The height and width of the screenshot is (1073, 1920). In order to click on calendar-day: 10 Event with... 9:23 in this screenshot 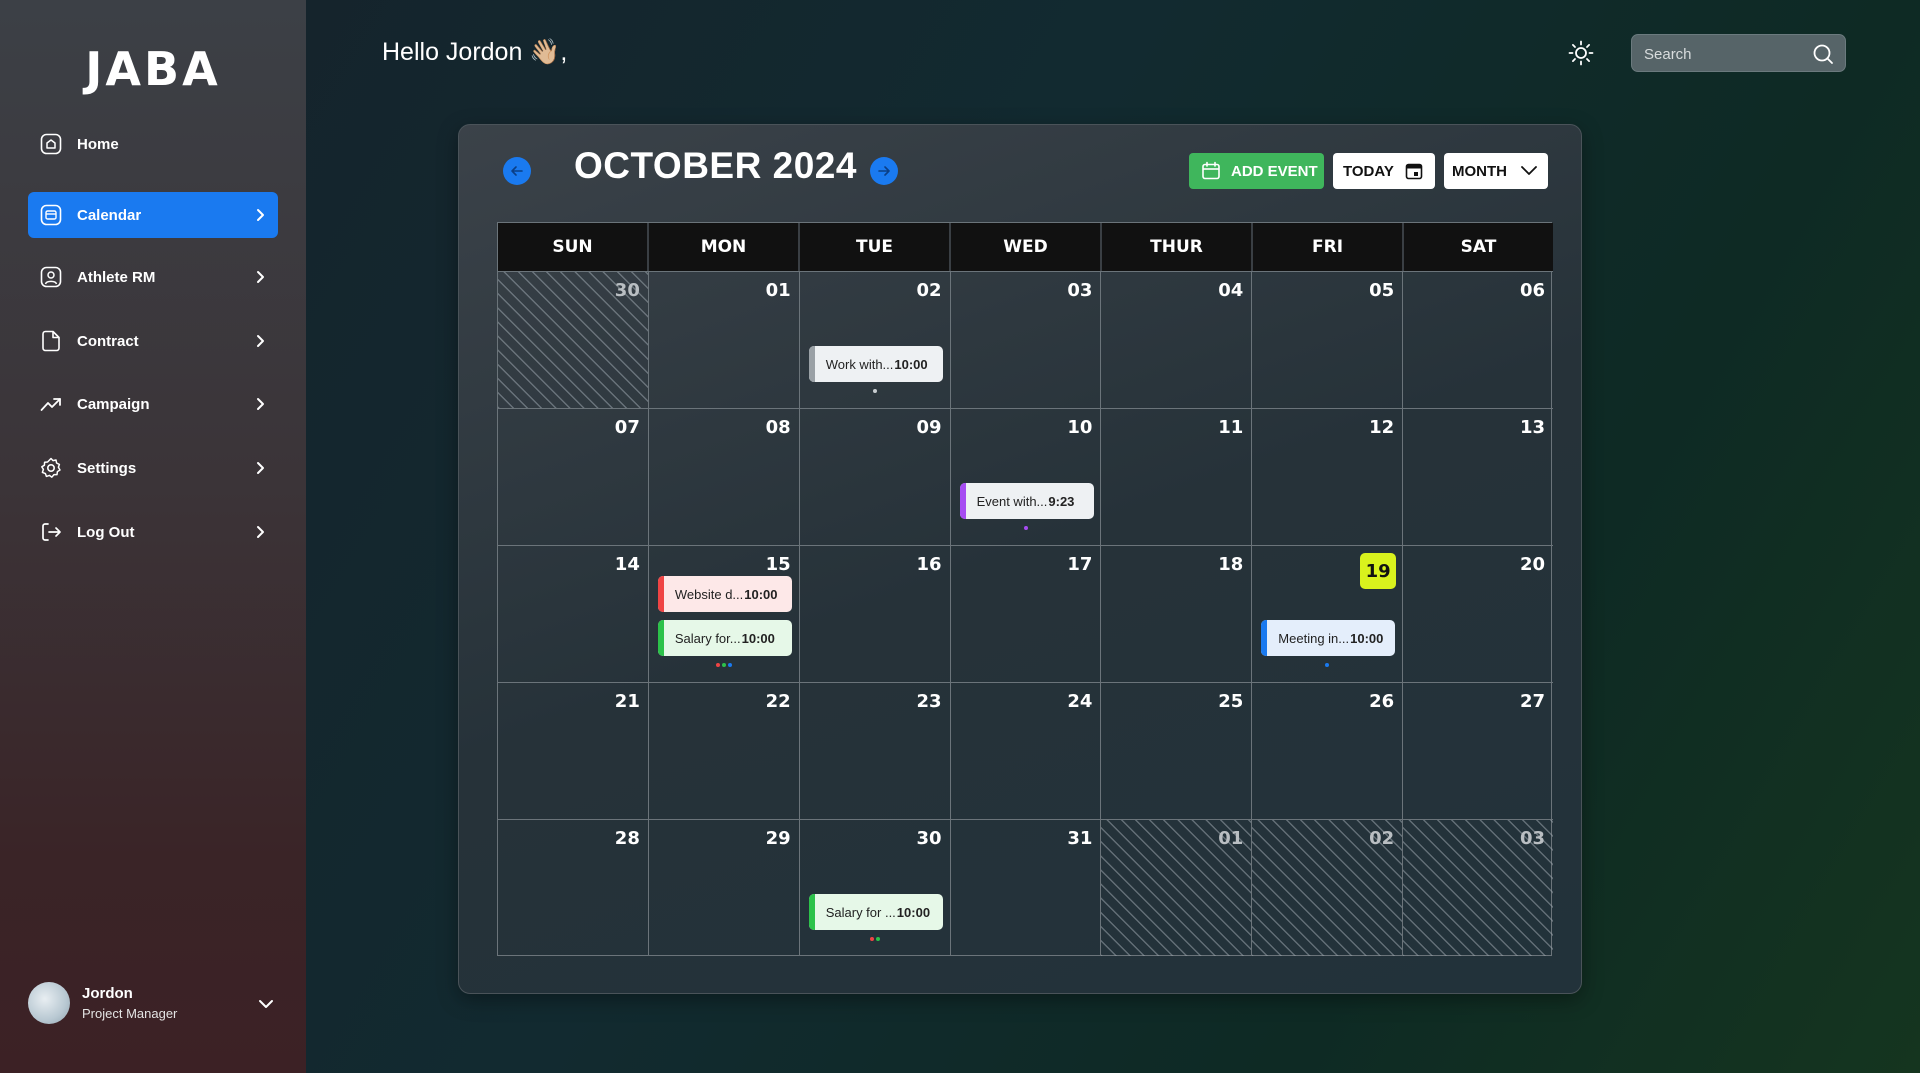, I will do `click(1026, 476)`.